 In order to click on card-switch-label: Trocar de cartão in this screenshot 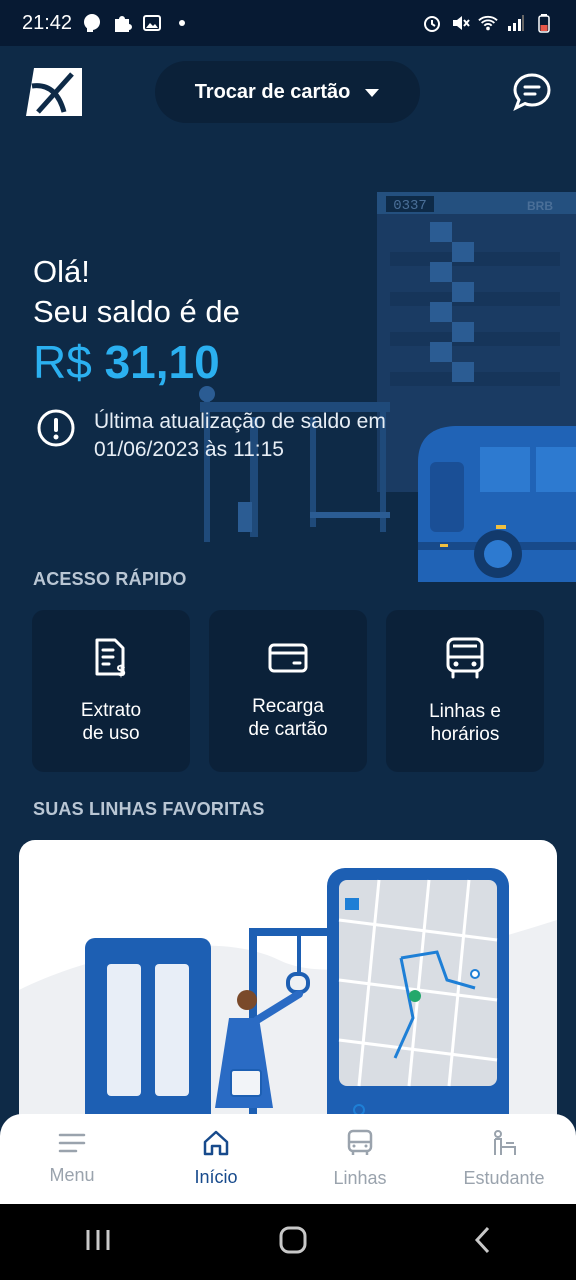, I will do `click(272, 91)`.